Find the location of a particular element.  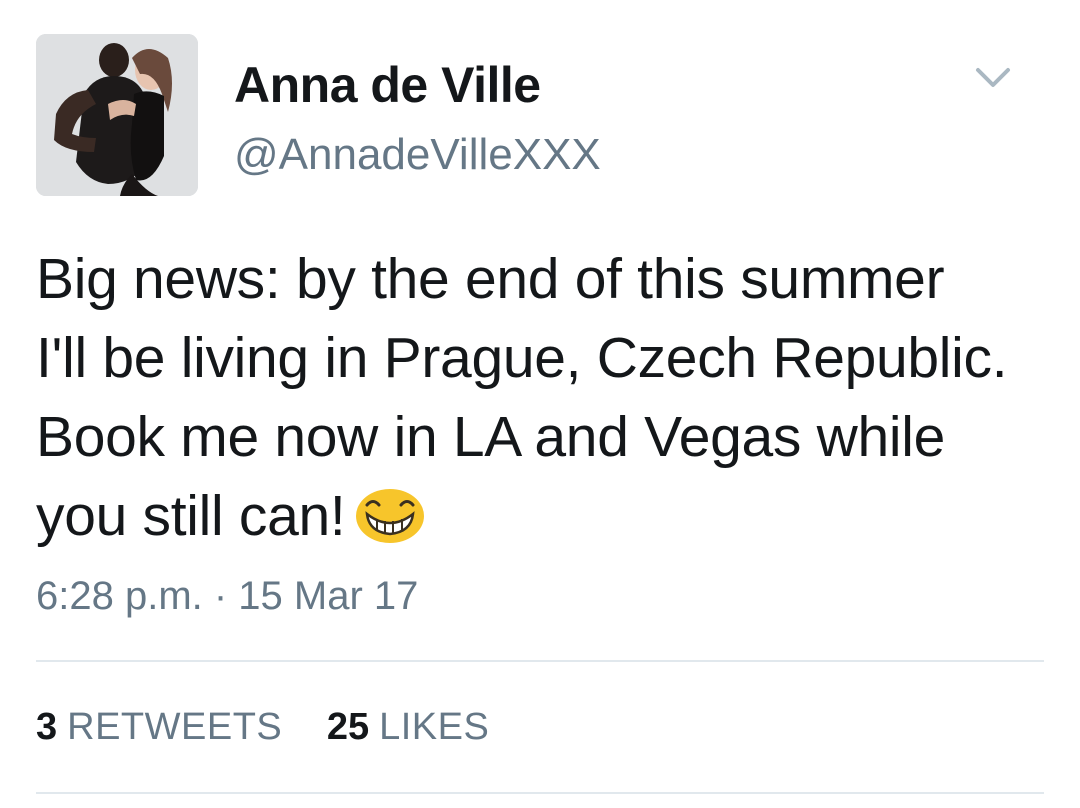

avatar-photo is located at coordinates (117, 115).